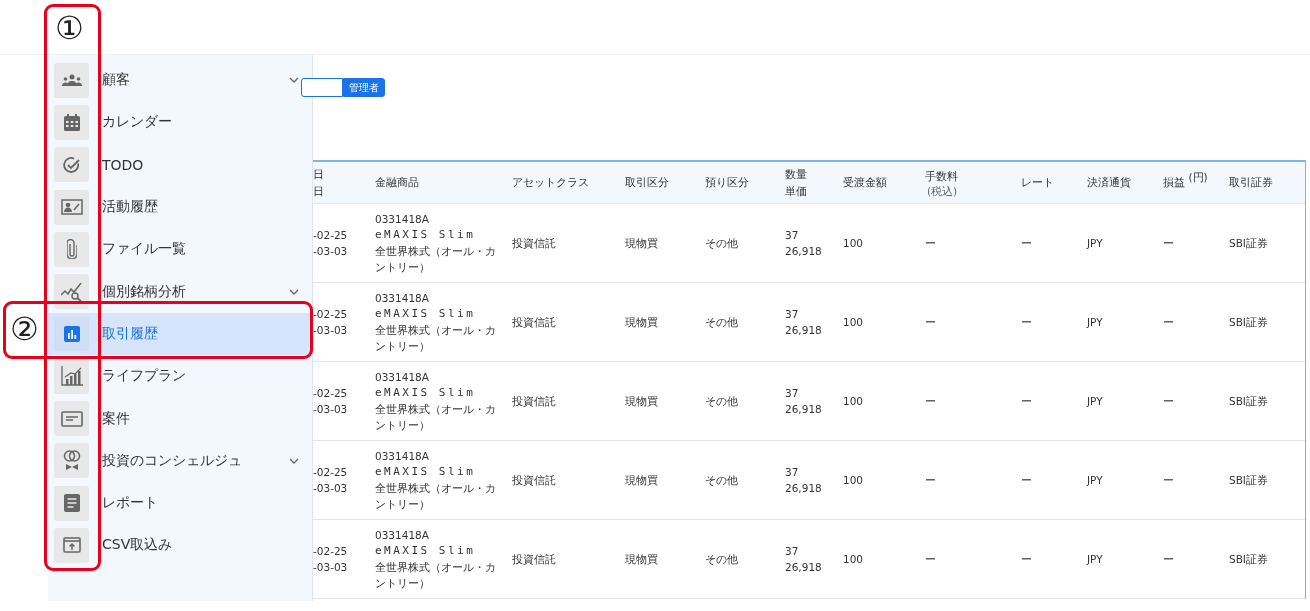 Image resolution: width=1310 pixels, height=611 pixels. I want to click on sidebar-item: 活動履歴, so click(180, 207).